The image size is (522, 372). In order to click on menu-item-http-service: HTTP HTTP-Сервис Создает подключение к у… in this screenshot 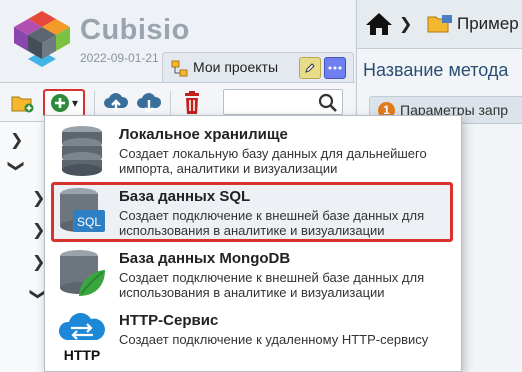, I will do `click(252, 336)`.